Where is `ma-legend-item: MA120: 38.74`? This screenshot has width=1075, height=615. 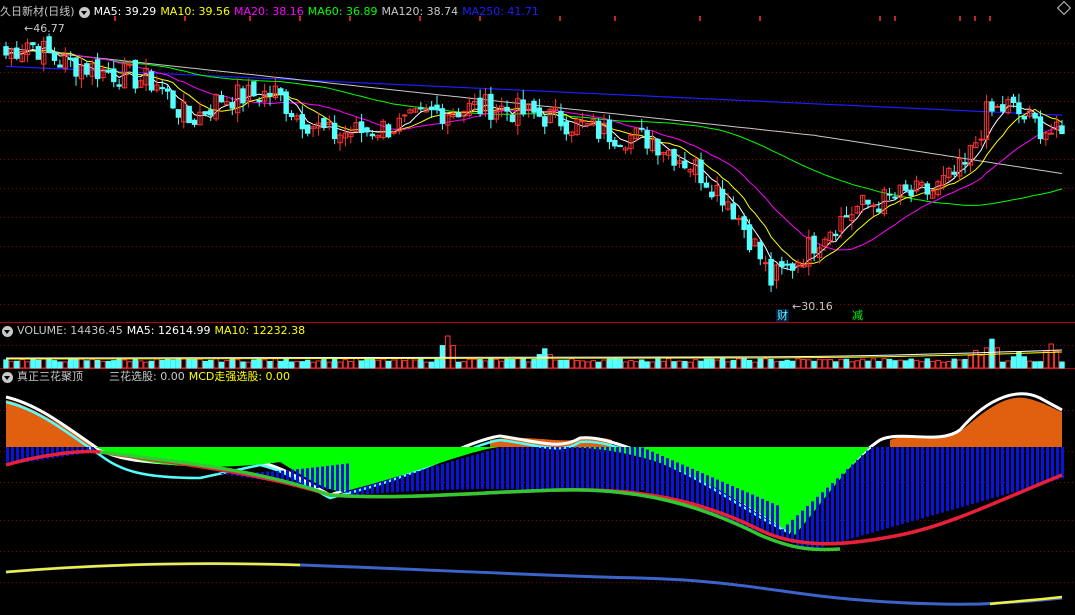 ma-legend-item: MA120: 38.74 is located at coordinates (420, 11).